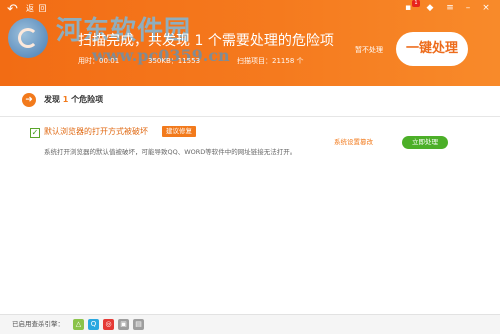  What do you see at coordinates (450, 8) in the screenshot?
I see `menu-icon: ≡` at bounding box center [450, 8].